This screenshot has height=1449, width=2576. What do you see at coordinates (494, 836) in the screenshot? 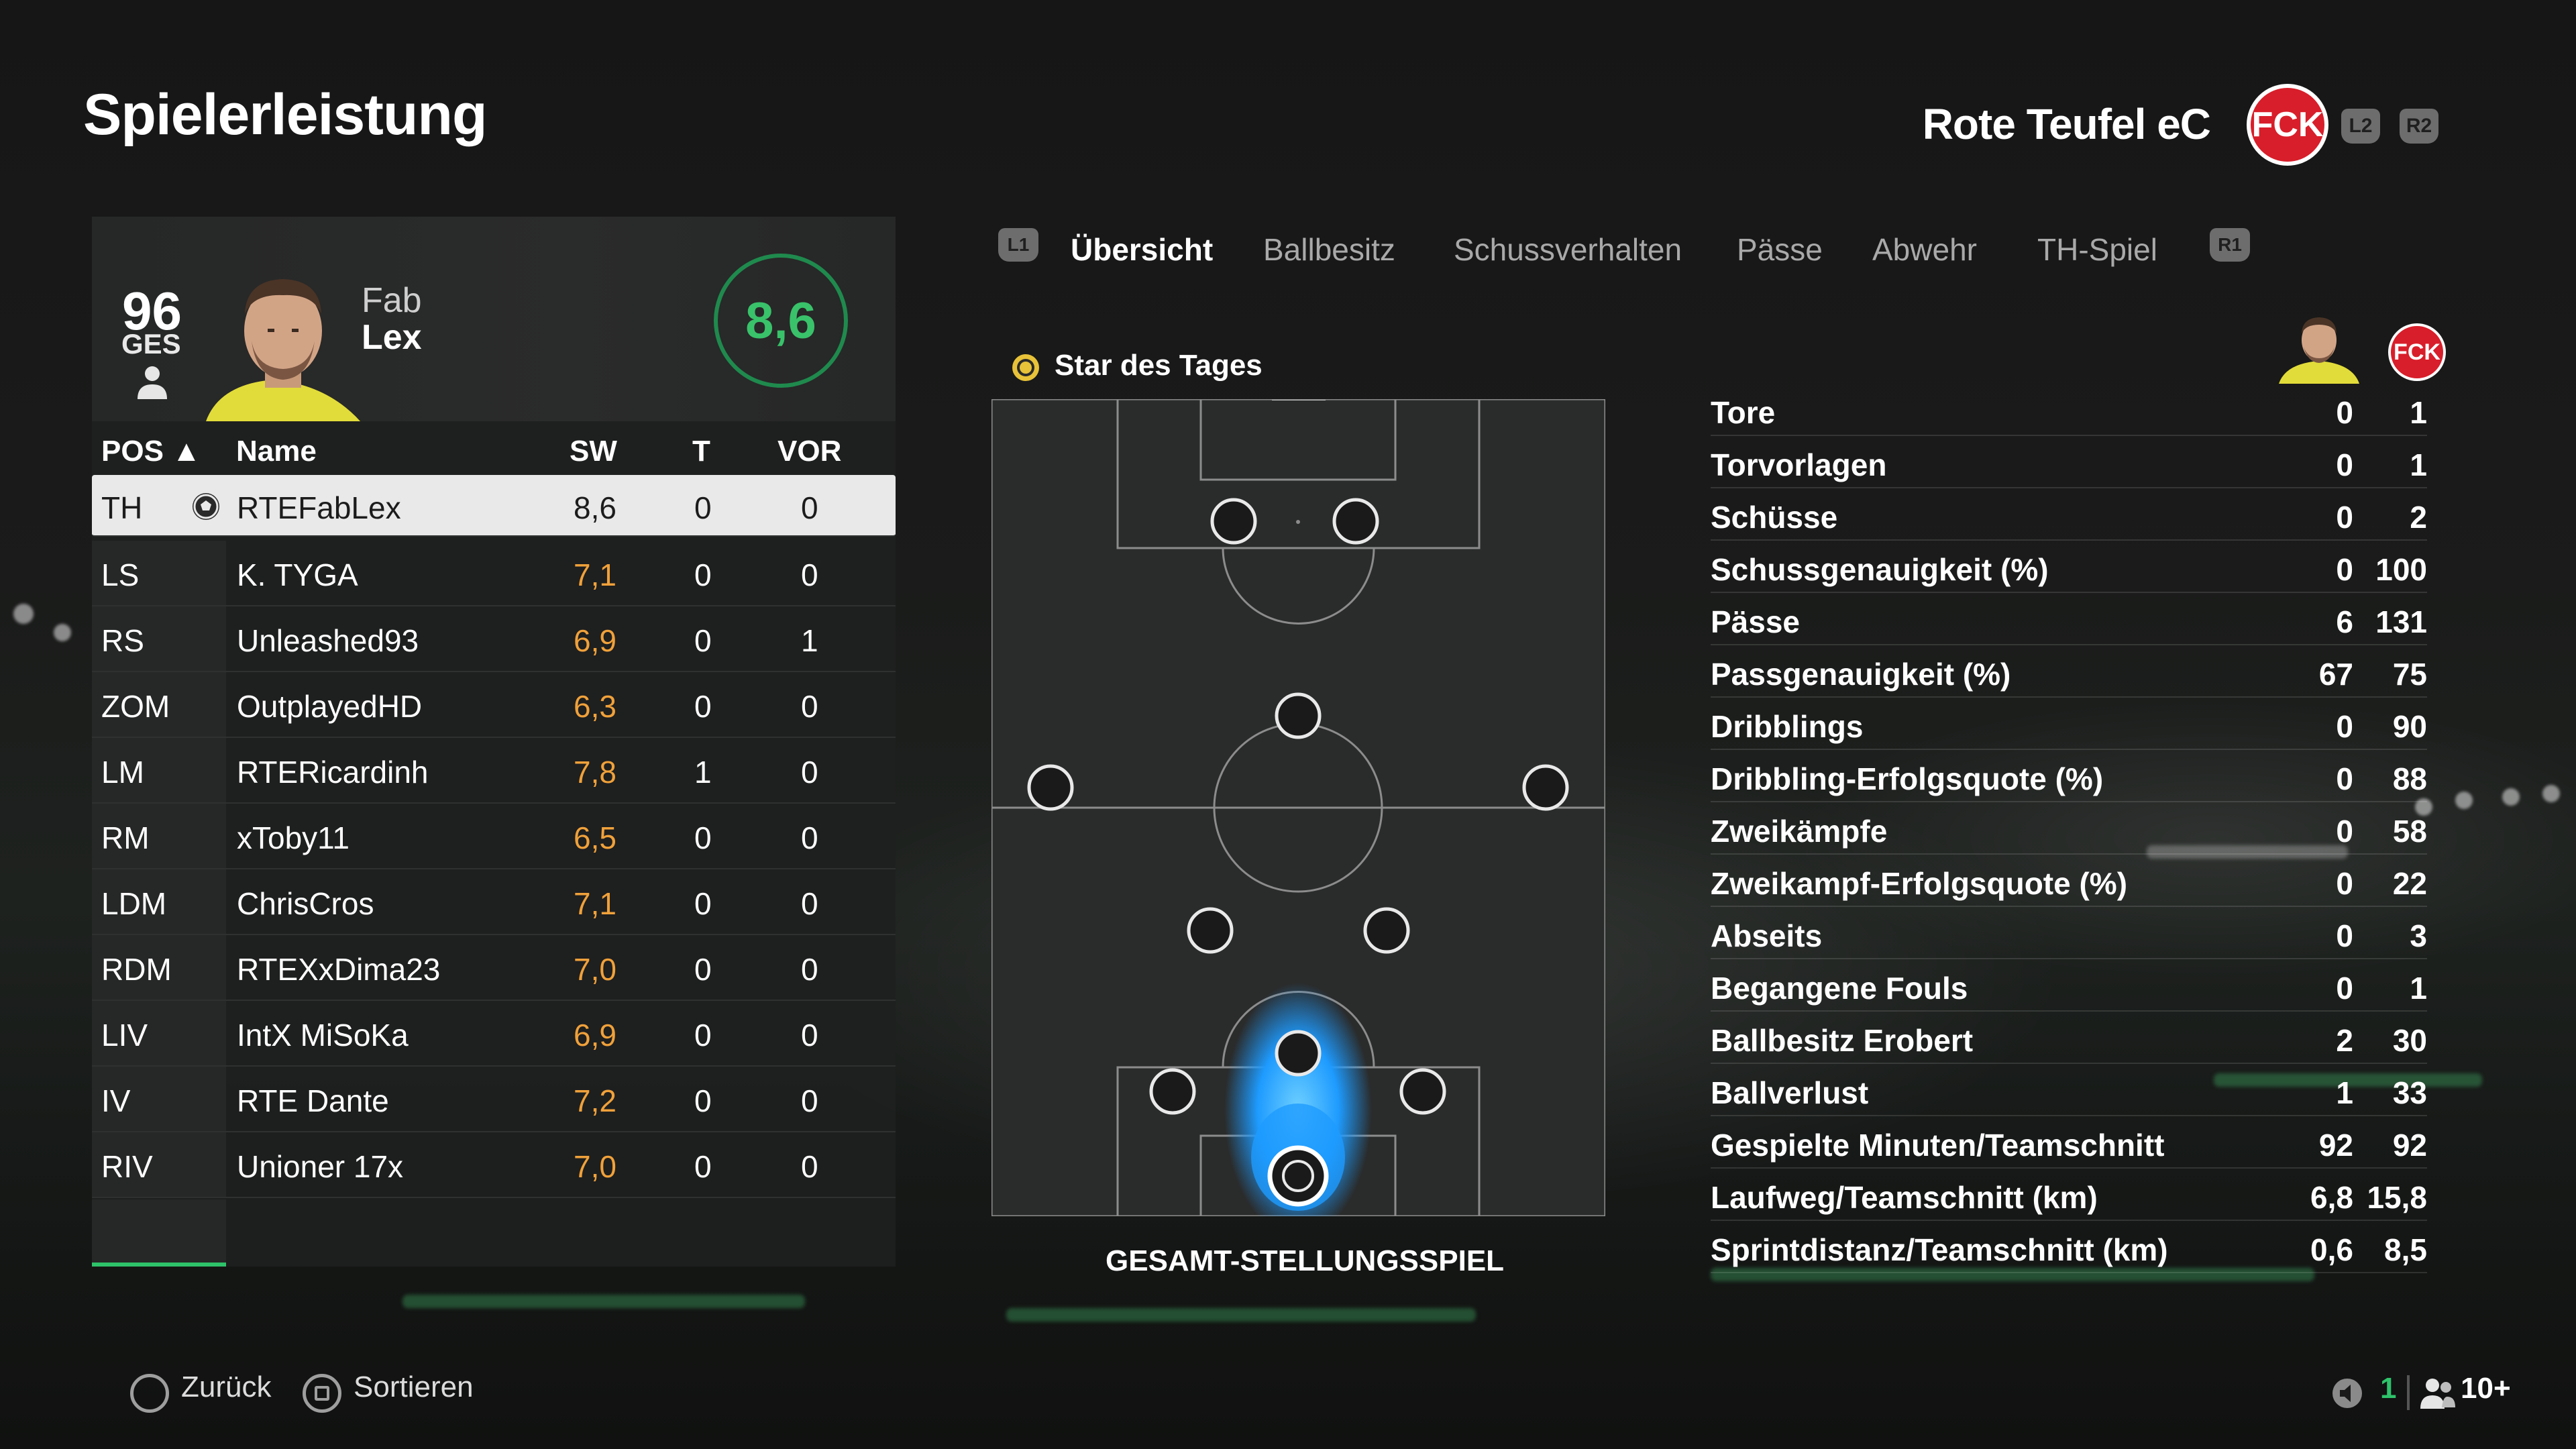
I see `table-row: RM xToby11 6,5 0 0` at bounding box center [494, 836].